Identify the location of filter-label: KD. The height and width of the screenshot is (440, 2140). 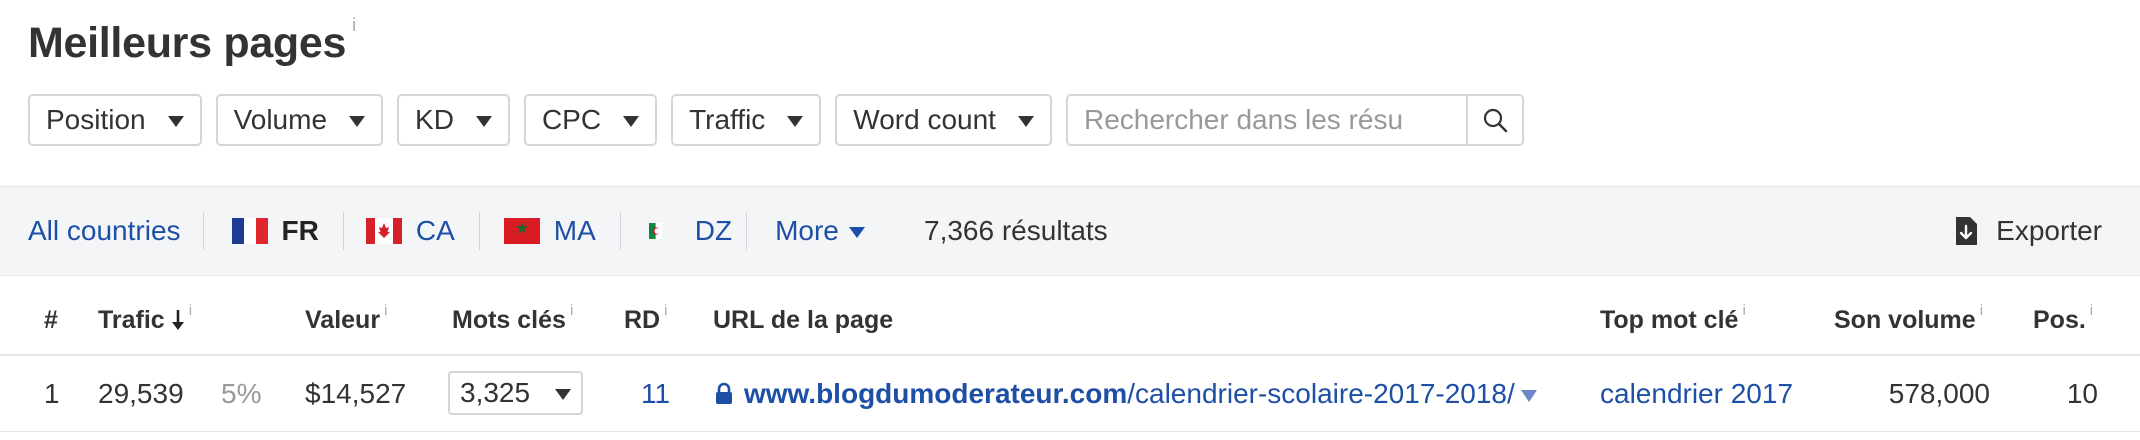
(434, 119).